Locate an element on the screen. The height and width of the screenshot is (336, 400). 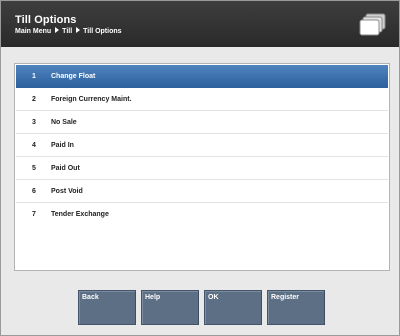
help-button: Help is located at coordinates (170, 307).